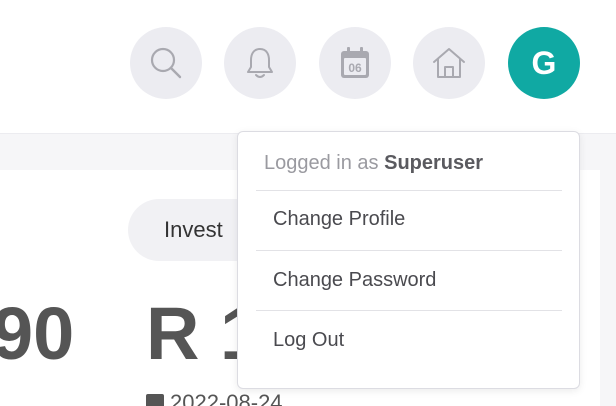 The image size is (616, 406). I want to click on notifications-button, so click(260, 63).